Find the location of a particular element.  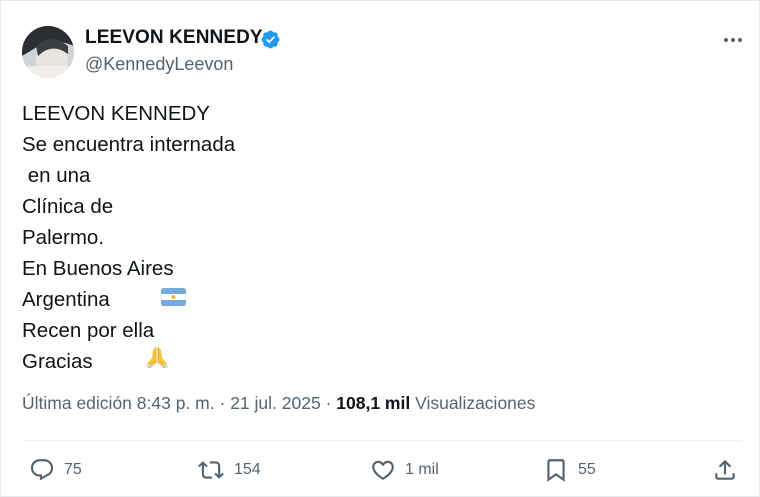

reply-count: 75 is located at coordinates (73, 469).